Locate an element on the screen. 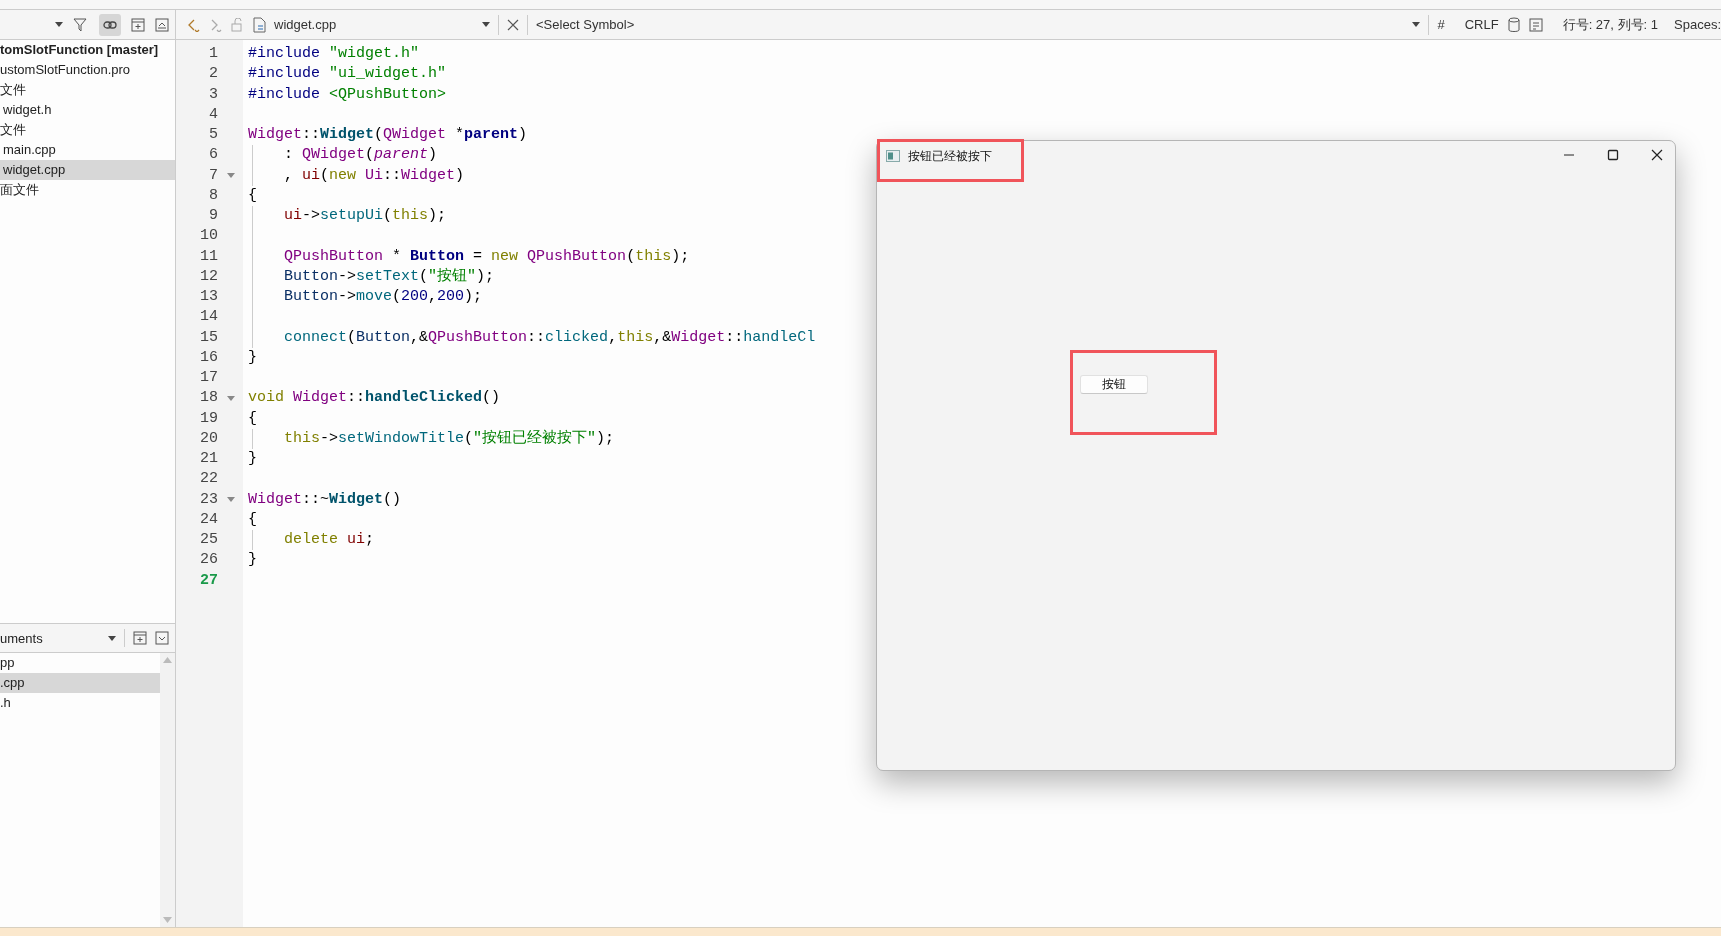 This screenshot has width=1721, height=936. line-number: 7 is located at coordinates (213, 175).